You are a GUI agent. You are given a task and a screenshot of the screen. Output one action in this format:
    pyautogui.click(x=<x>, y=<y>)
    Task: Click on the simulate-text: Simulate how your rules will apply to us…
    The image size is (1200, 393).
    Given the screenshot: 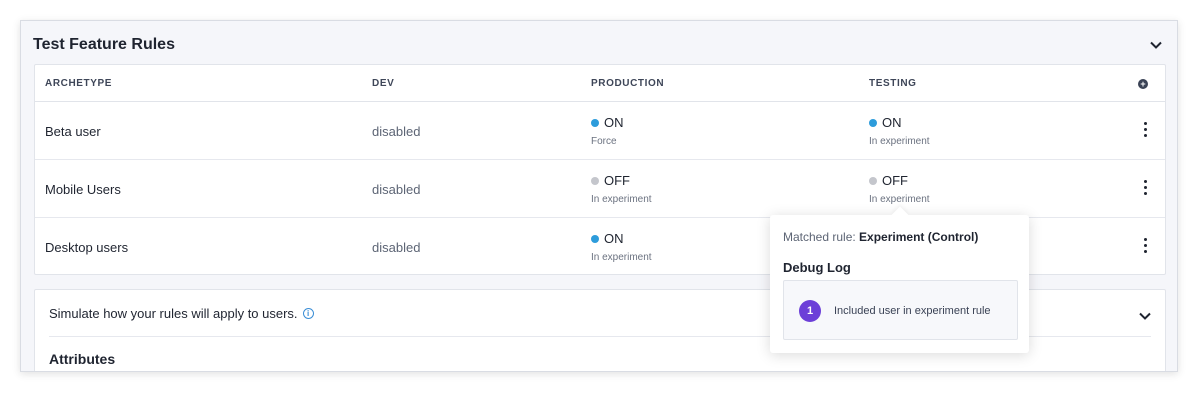 What is the action you would take?
    pyautogui.click(x=173, y=313)
    